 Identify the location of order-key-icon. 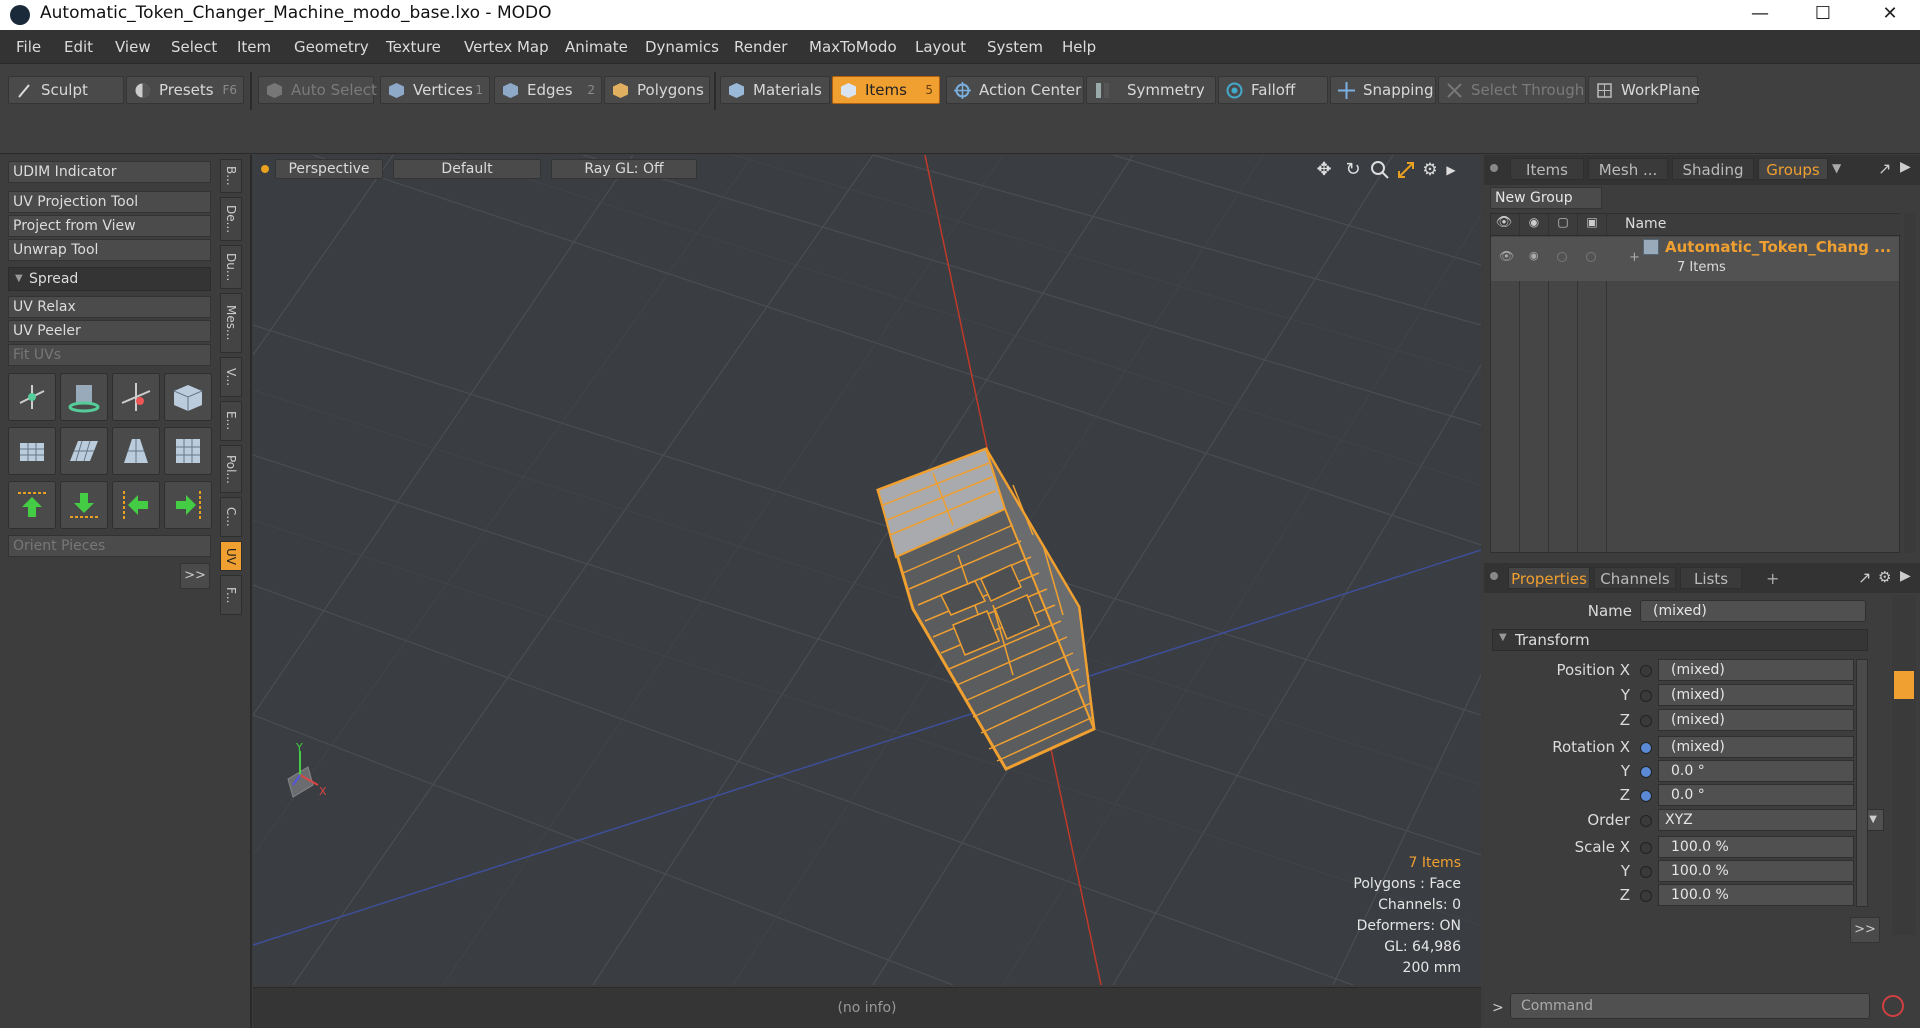
(1646, 821).